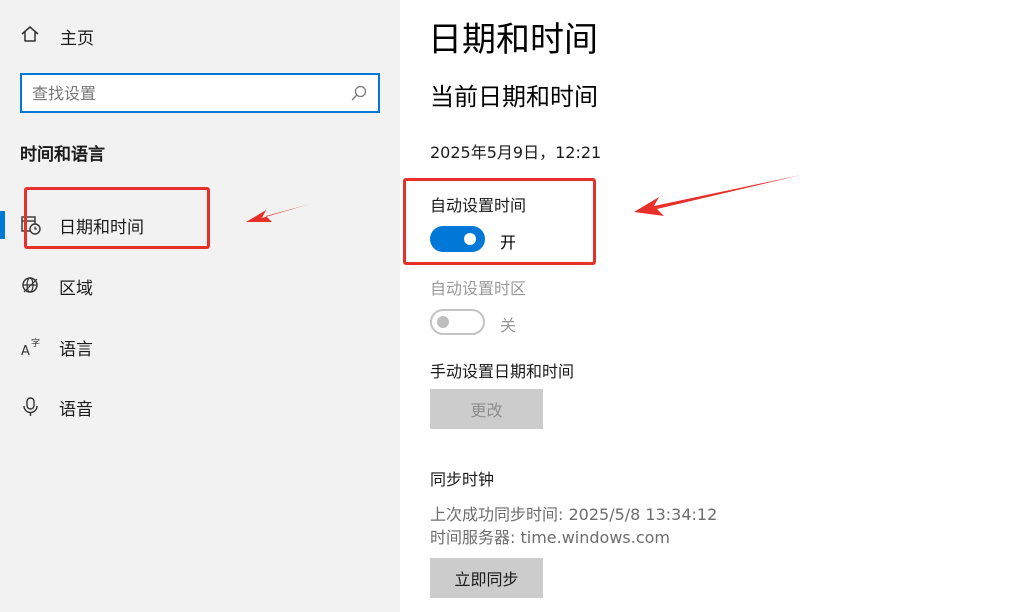  I want to click on auto-timezone-label: 自动设置时区, so click(478, 288).